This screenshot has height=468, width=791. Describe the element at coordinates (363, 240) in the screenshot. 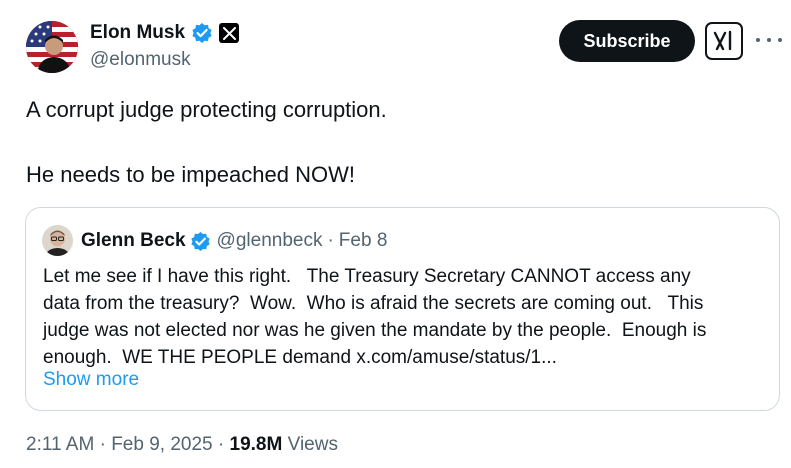

I see `quote-date: Feb 8` at that location.